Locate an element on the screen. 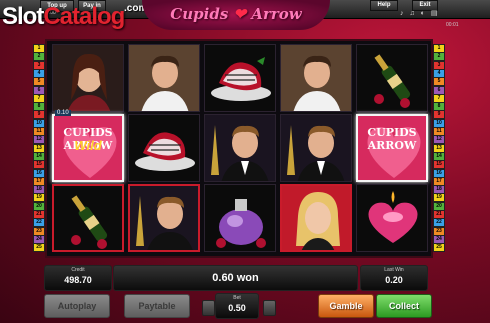  help-button: Help is located at coordinates (384, 5).